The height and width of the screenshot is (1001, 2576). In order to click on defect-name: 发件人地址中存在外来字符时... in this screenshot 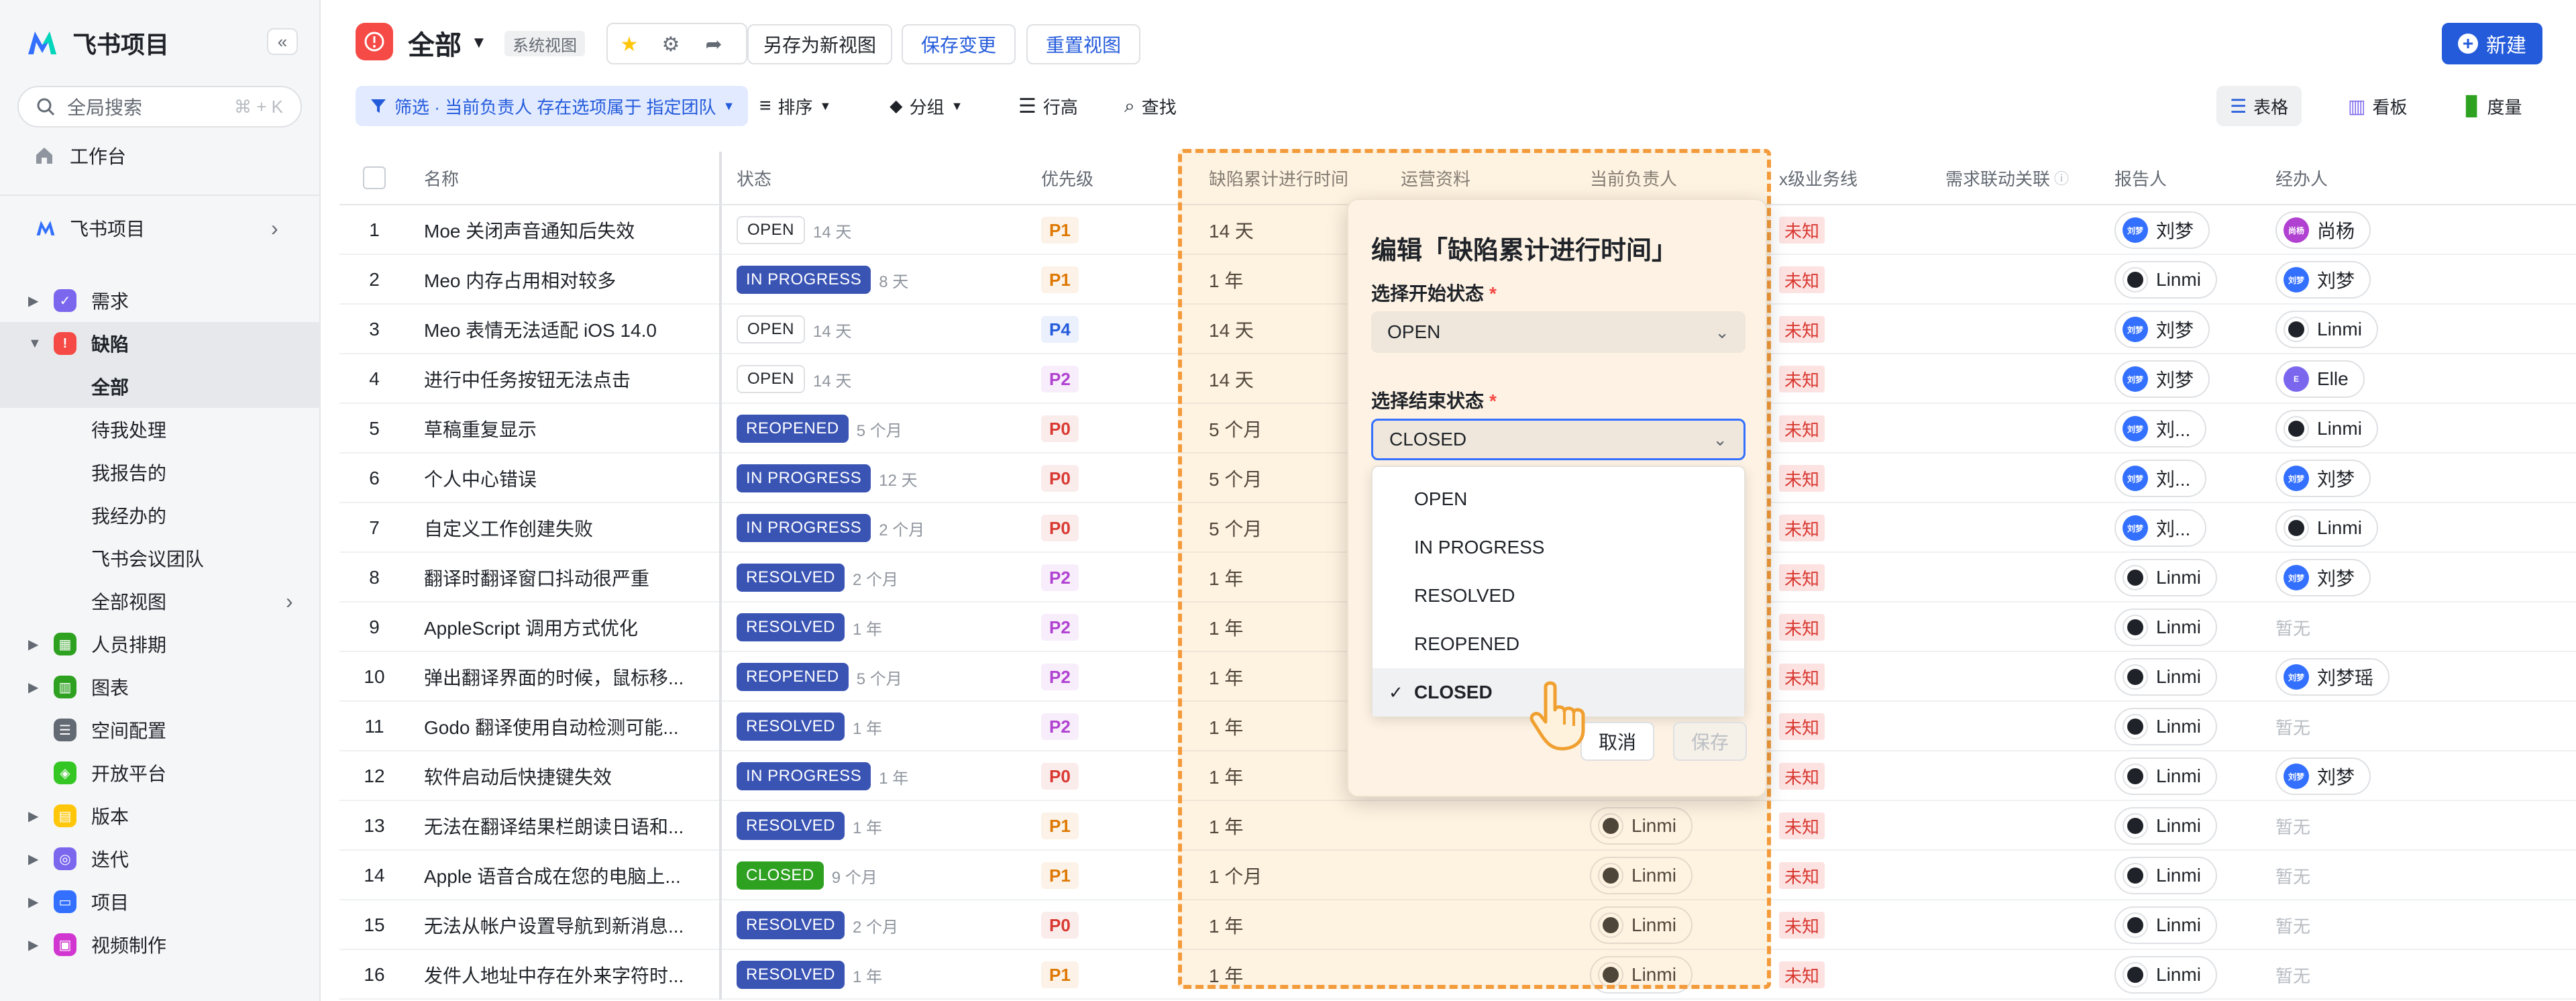, I will do `click(565, 975)`.